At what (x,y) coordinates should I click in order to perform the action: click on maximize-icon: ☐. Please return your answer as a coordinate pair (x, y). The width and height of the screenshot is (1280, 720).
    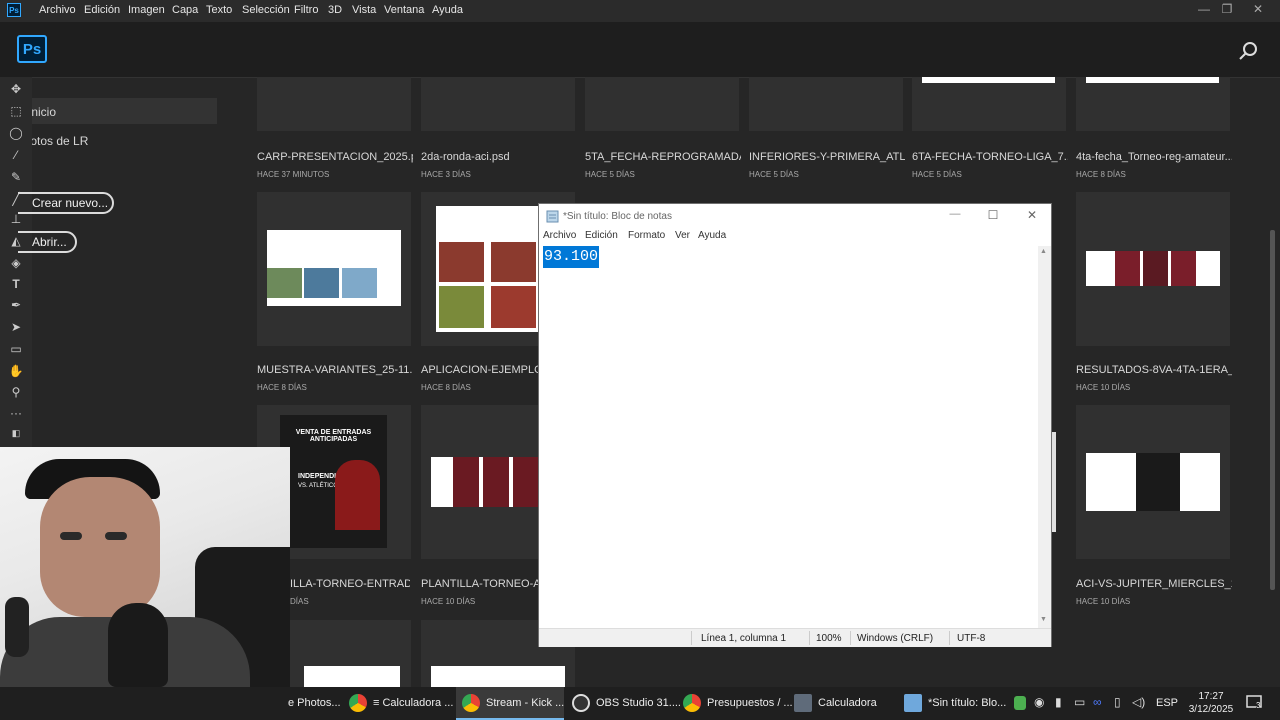
    Looking at the image, I should click on (993, 216).